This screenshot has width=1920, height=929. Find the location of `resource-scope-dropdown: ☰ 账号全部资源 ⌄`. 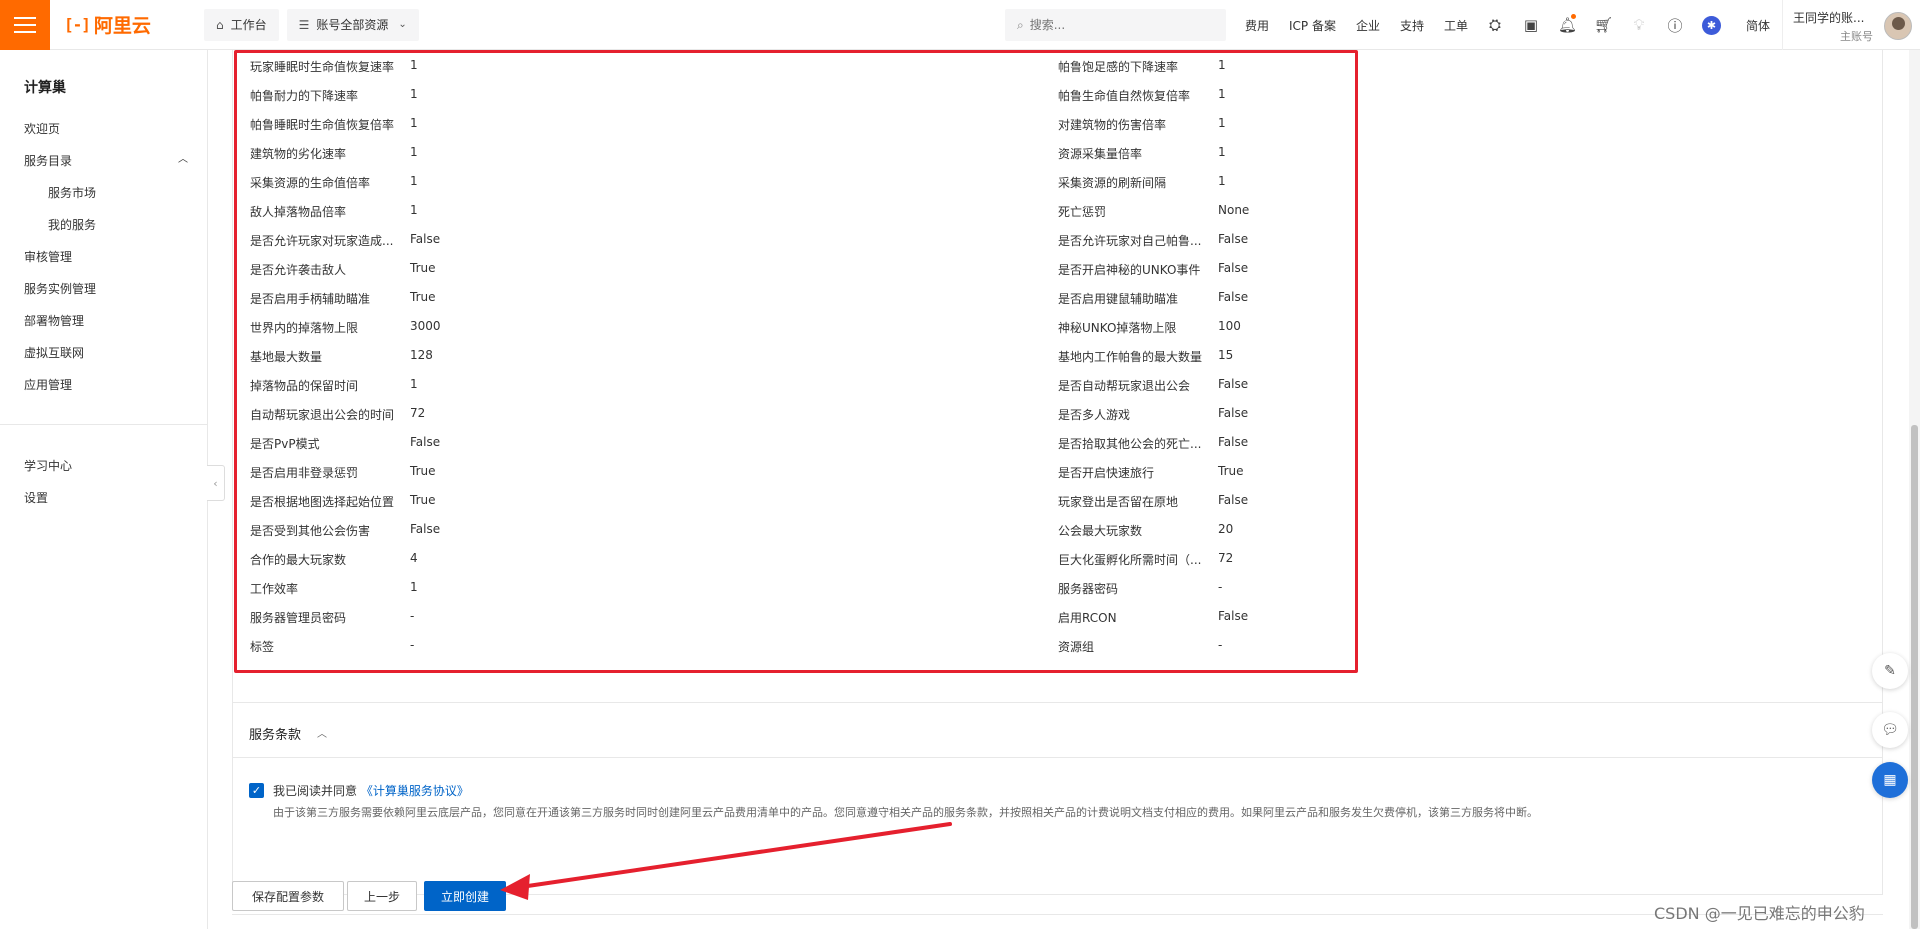

resource-scope-dropdown: ☰ 账号全部资源 ⌄ is located at coordinates (352, 24).